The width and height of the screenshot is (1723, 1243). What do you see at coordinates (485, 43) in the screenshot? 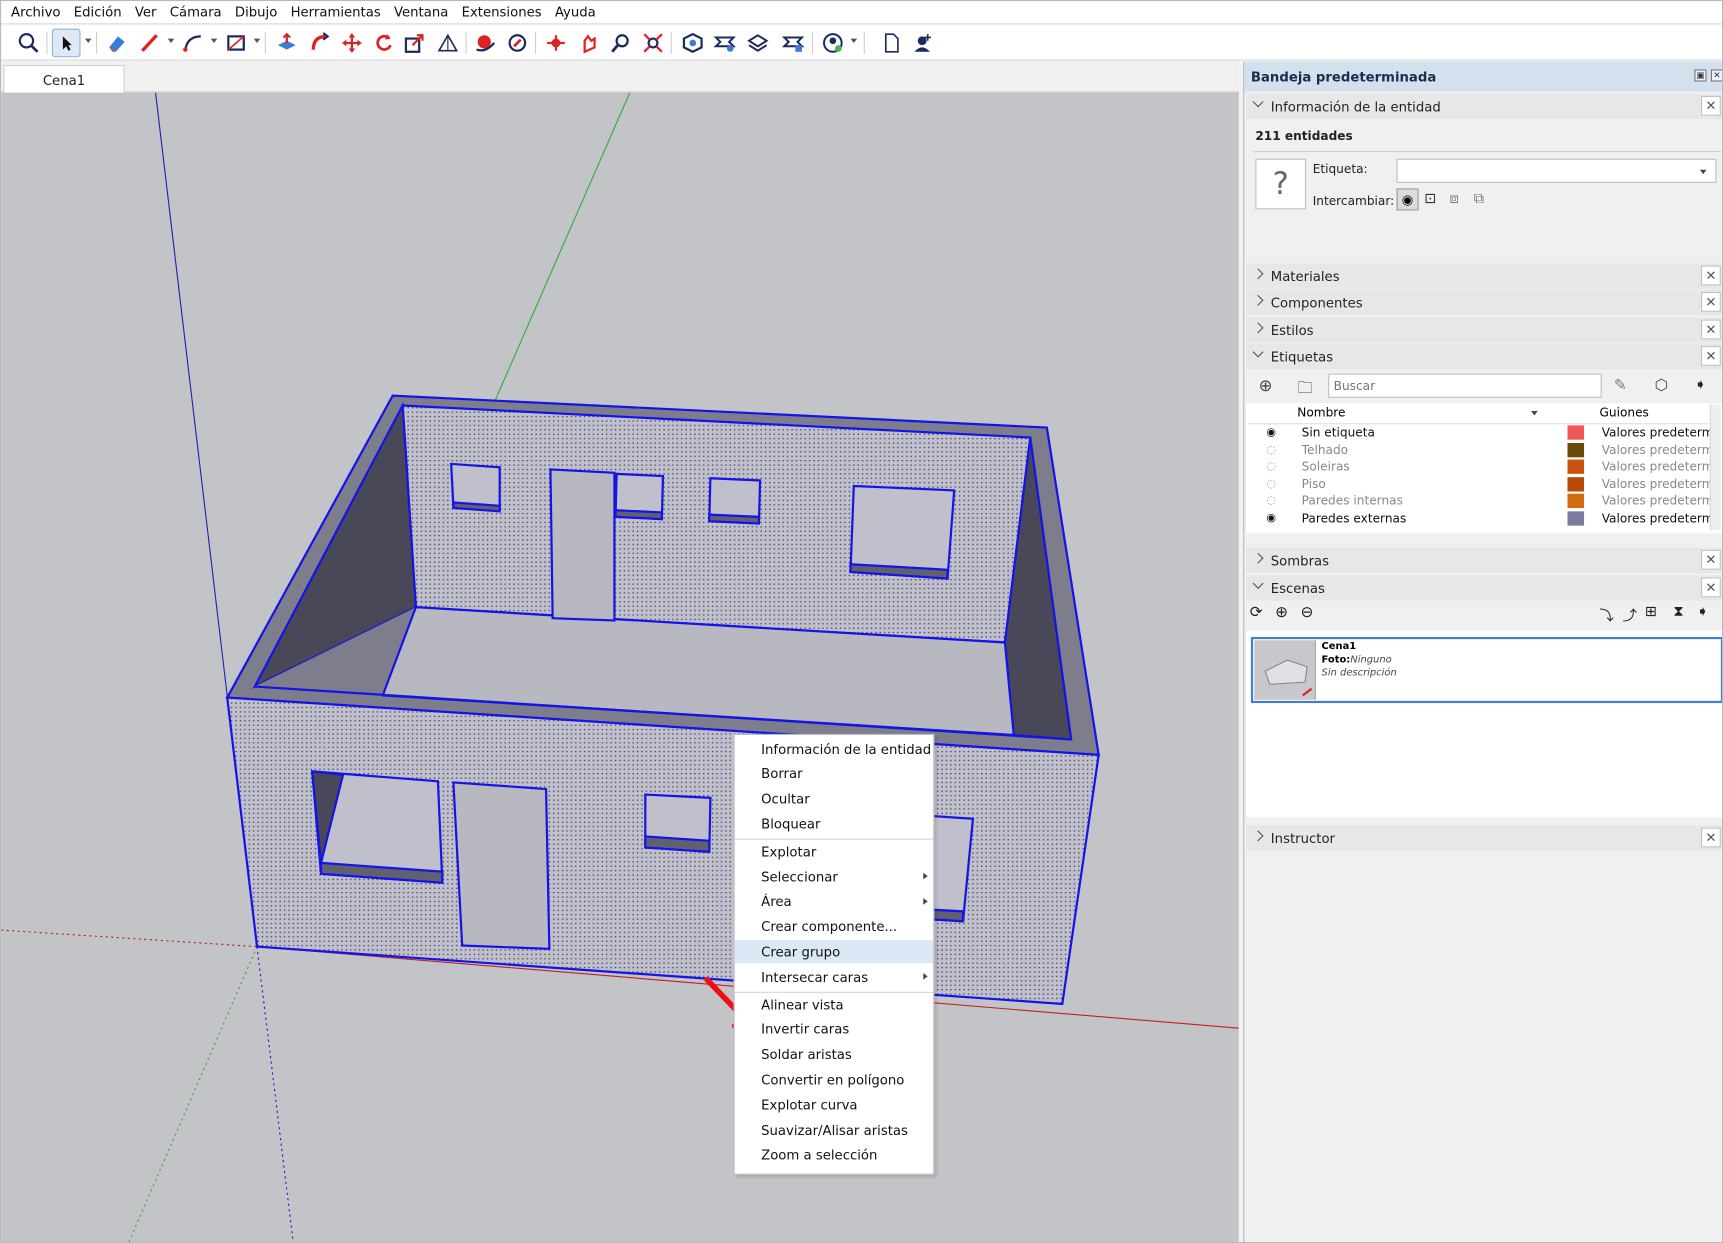
I see `orbit-icon` at bounding box center [485, 43].